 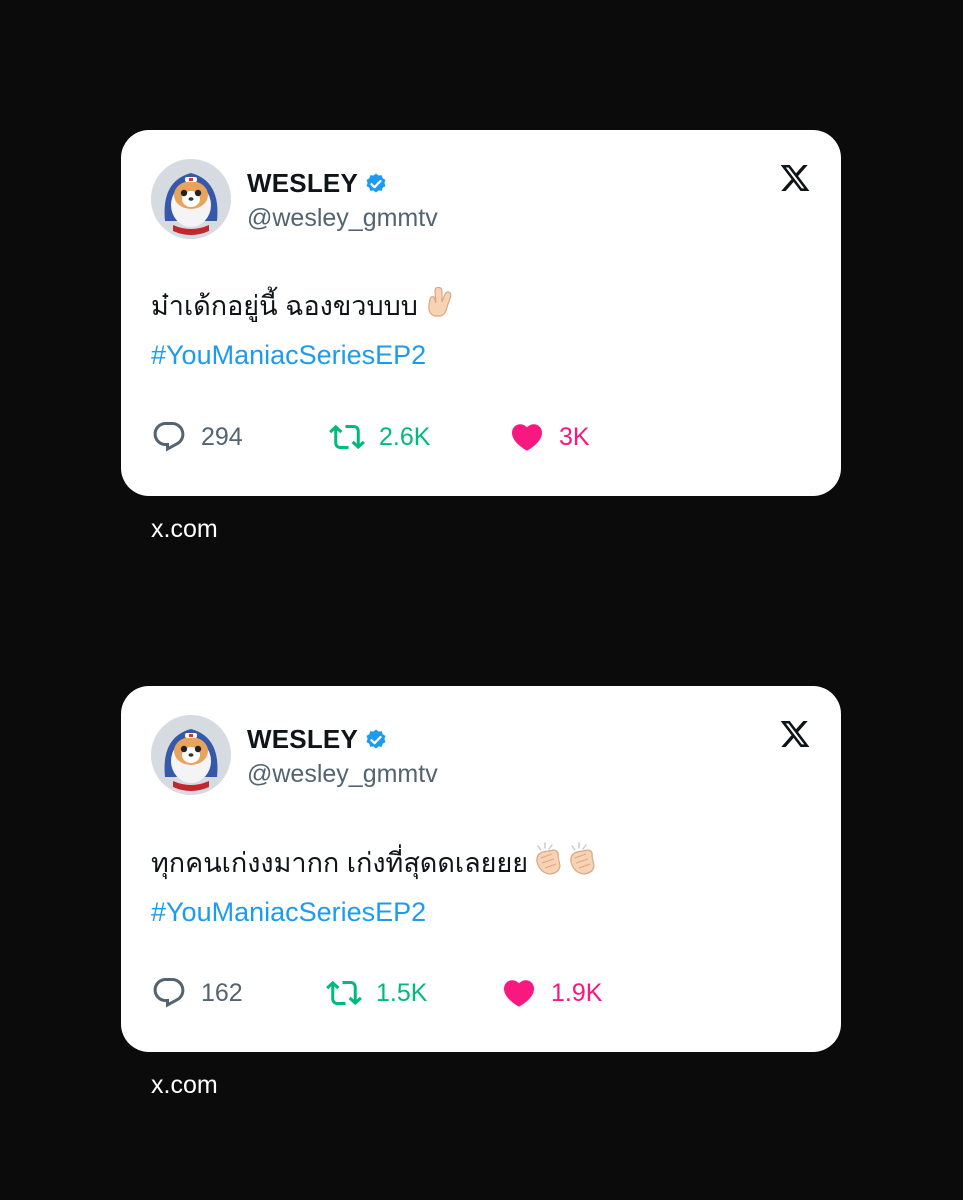 What do you see at coordinates (222, 992) in the screenshot?
I see `reply-count: 162` at bounding box center [222, 992].